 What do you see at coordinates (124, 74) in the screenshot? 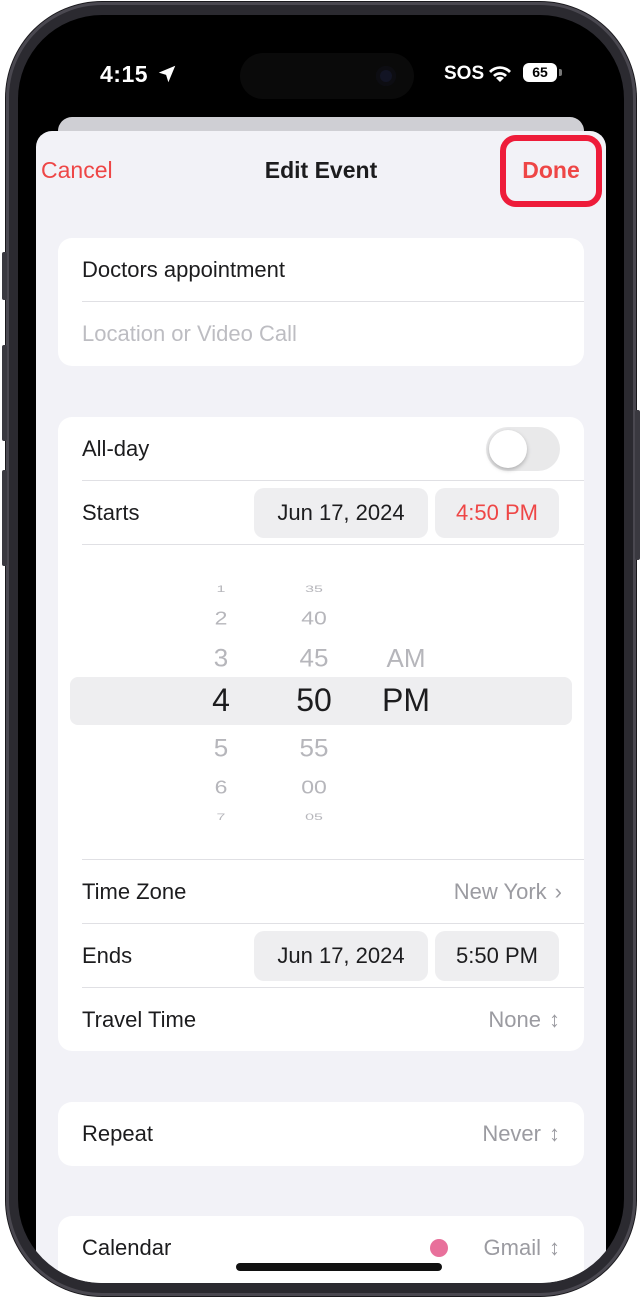
I see `status-time: 4:15` at bounding box center [124, 74].